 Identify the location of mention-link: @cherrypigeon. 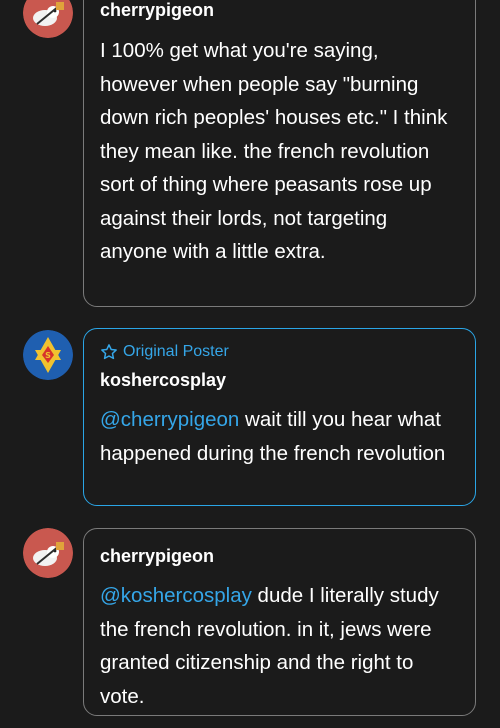
(169, 419).